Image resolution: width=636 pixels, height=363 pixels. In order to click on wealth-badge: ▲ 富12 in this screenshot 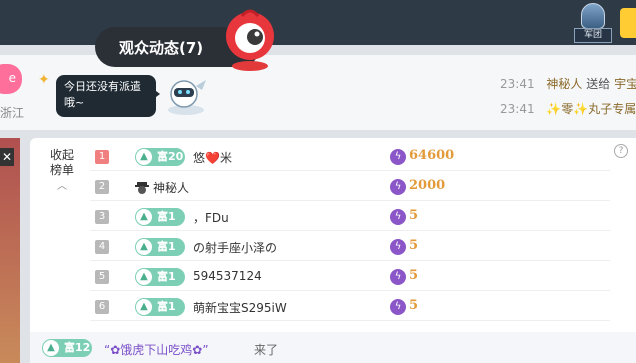, I will do `click(67, 348)`.